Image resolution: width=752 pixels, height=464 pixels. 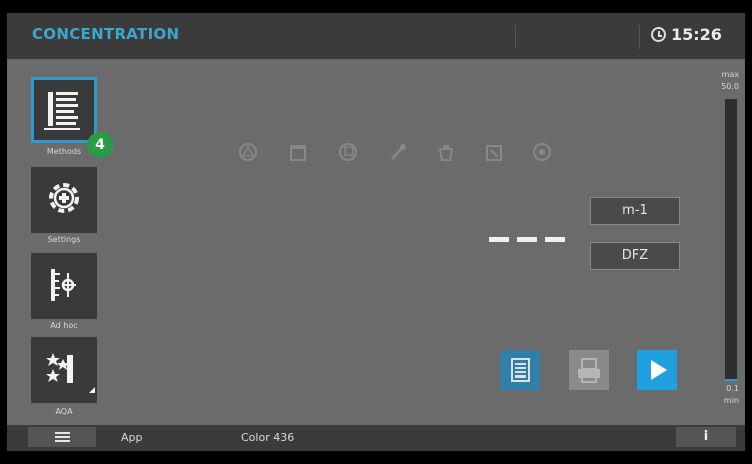 I want to click on methods-button, so click(x=64, y=110).